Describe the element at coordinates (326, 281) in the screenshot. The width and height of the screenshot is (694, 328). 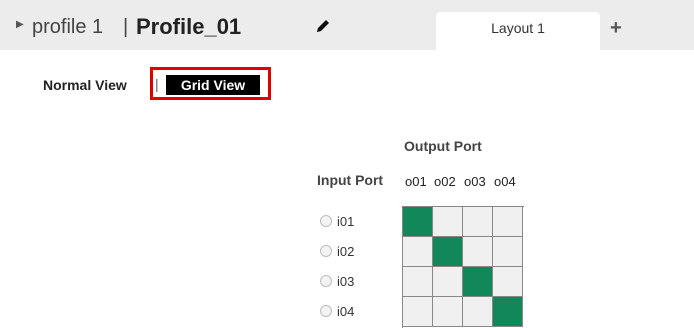
I see `input-radio-i03` at that location.